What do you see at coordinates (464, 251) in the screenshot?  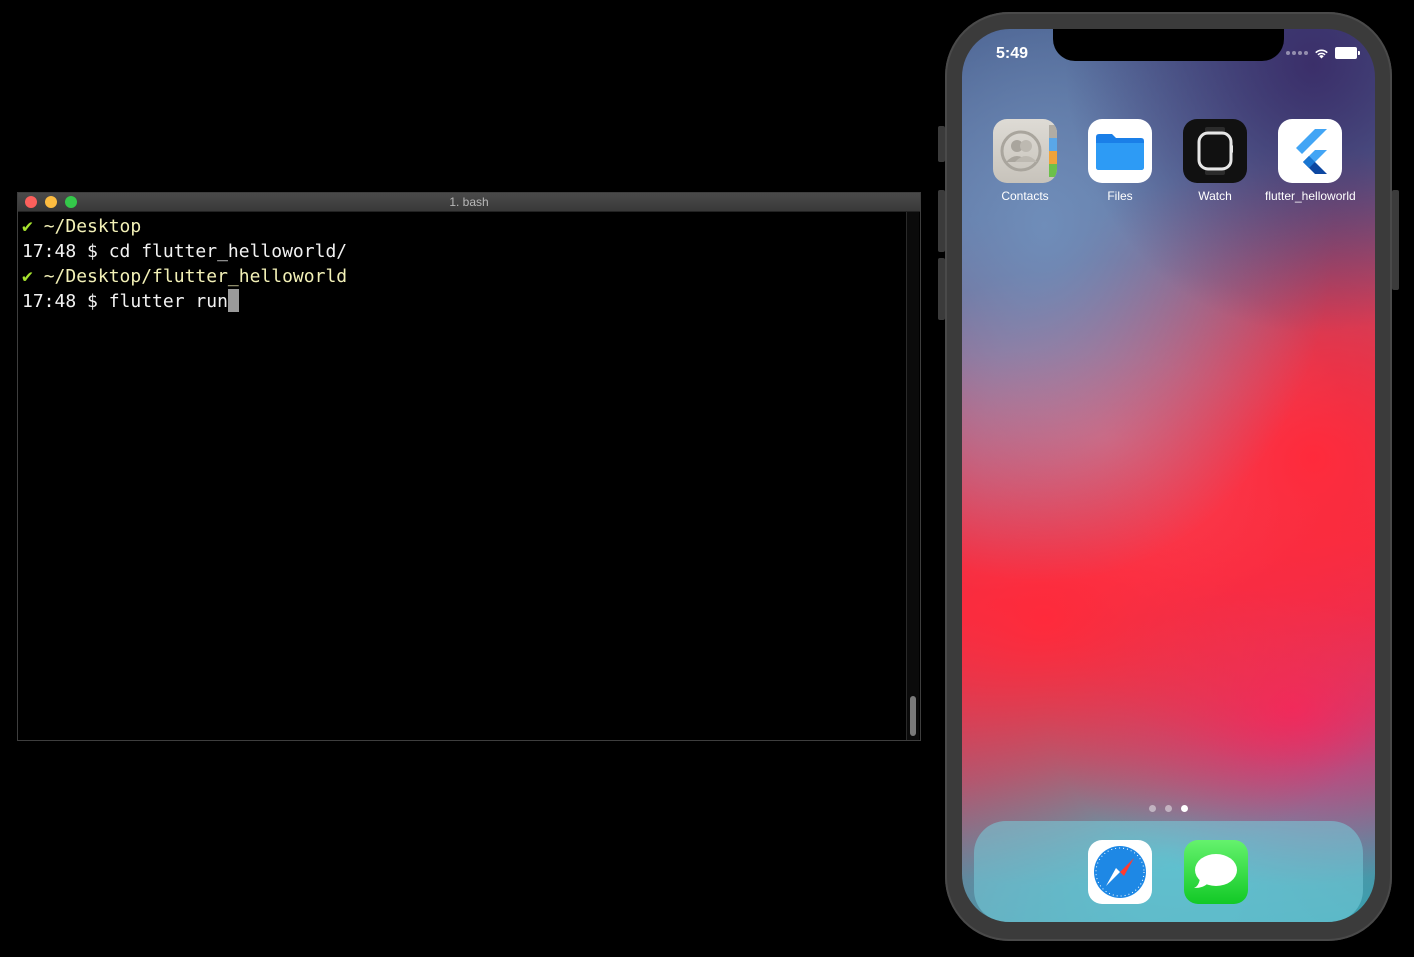 I see `terminal-line: 17:48 $ cd flutter_helloworld/` at bounding box center [464, 251].